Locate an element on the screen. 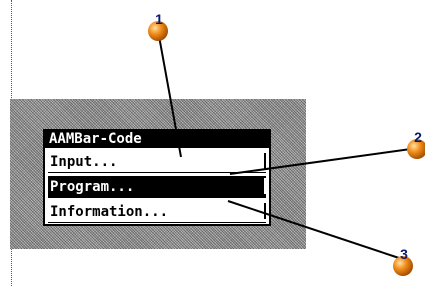  callout-1: 1 is located at coordinates (158, 26).